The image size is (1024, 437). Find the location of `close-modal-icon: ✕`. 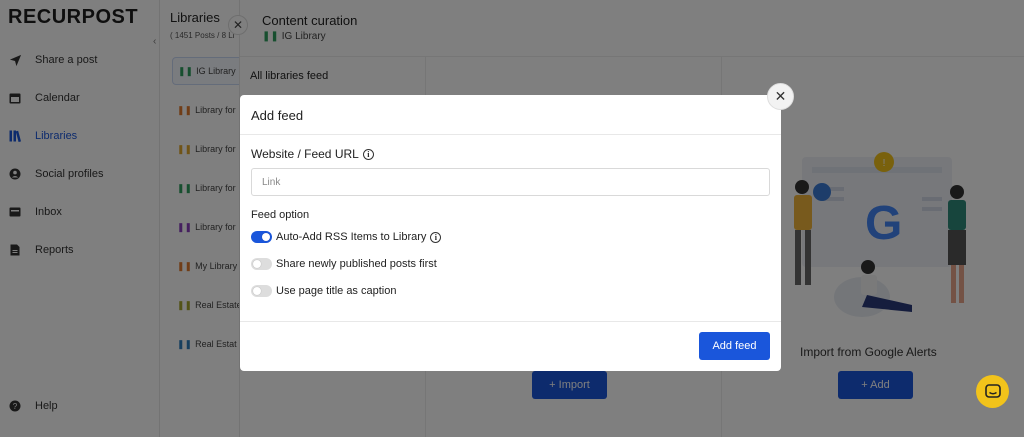

close-modal-icon: ✕ is located at coordinates (780, 96).